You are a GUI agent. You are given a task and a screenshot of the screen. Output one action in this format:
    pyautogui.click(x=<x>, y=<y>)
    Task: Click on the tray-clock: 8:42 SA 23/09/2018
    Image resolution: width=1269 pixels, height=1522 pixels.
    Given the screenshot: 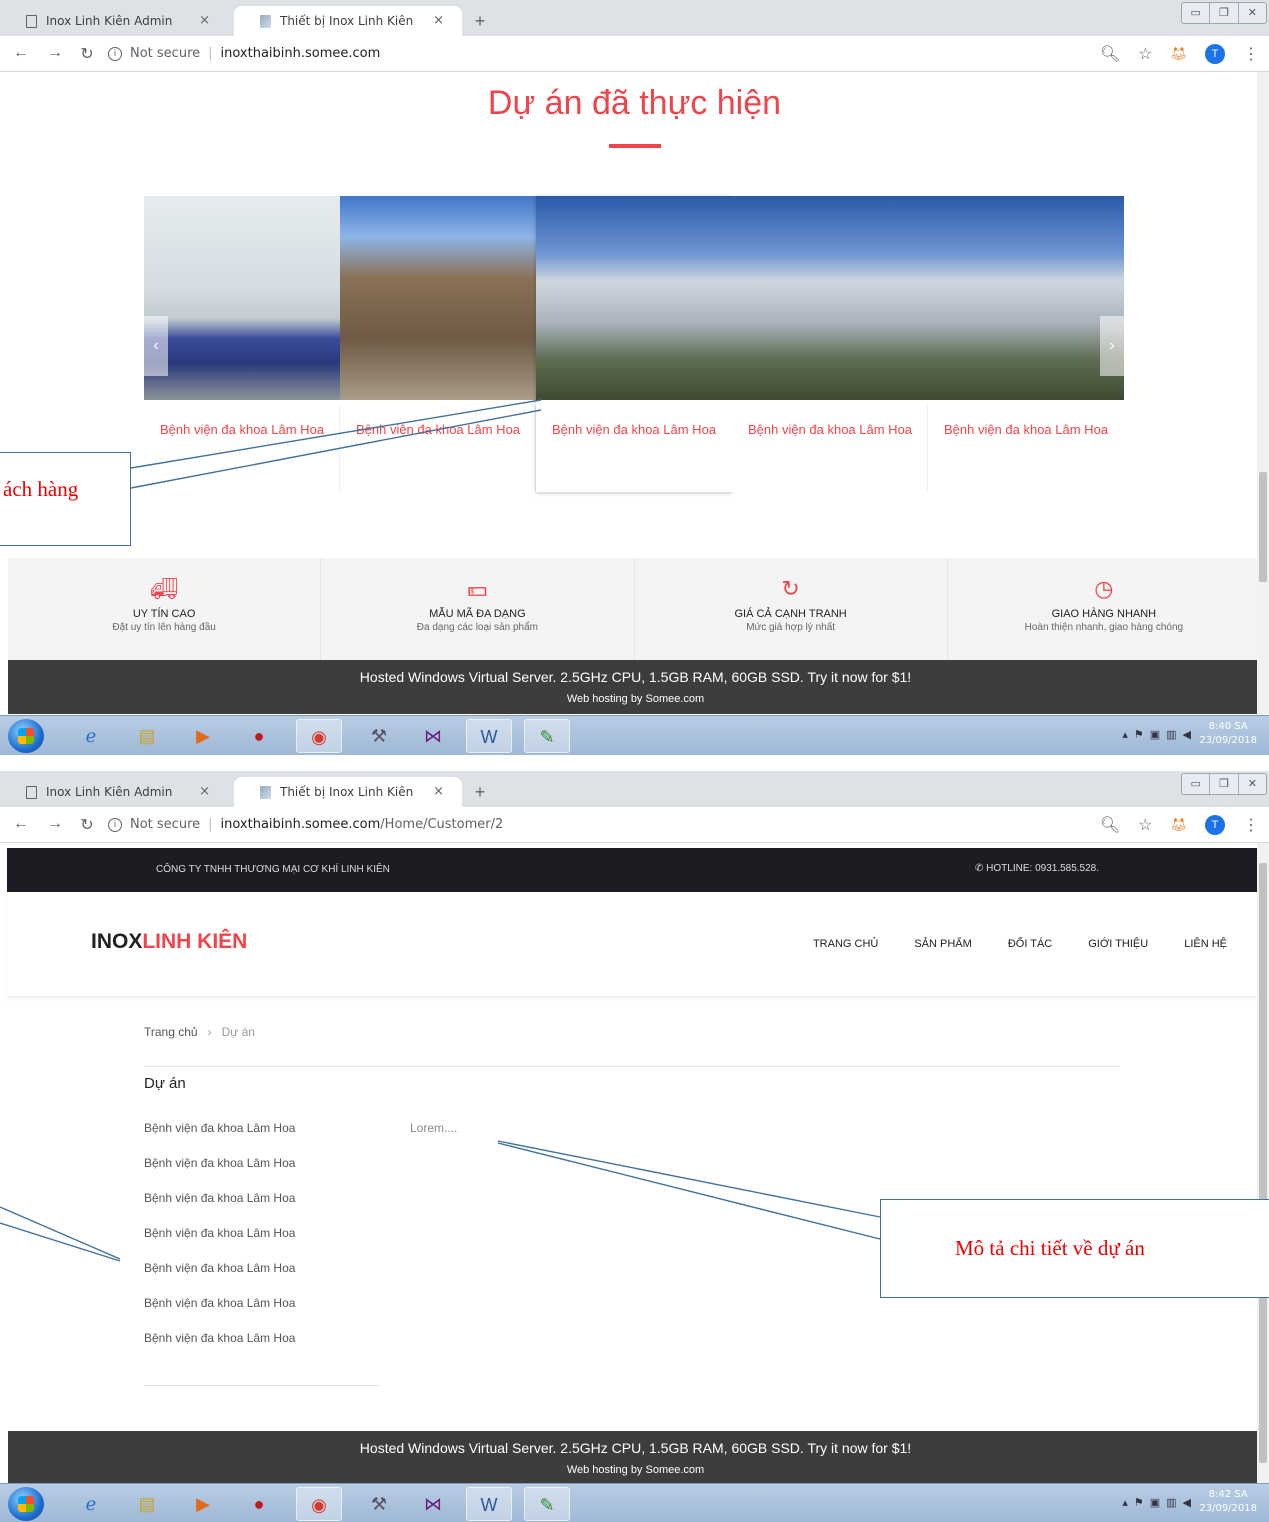 What is the action you would take?
    pyautogui.click(x=1228, y=1502)
    